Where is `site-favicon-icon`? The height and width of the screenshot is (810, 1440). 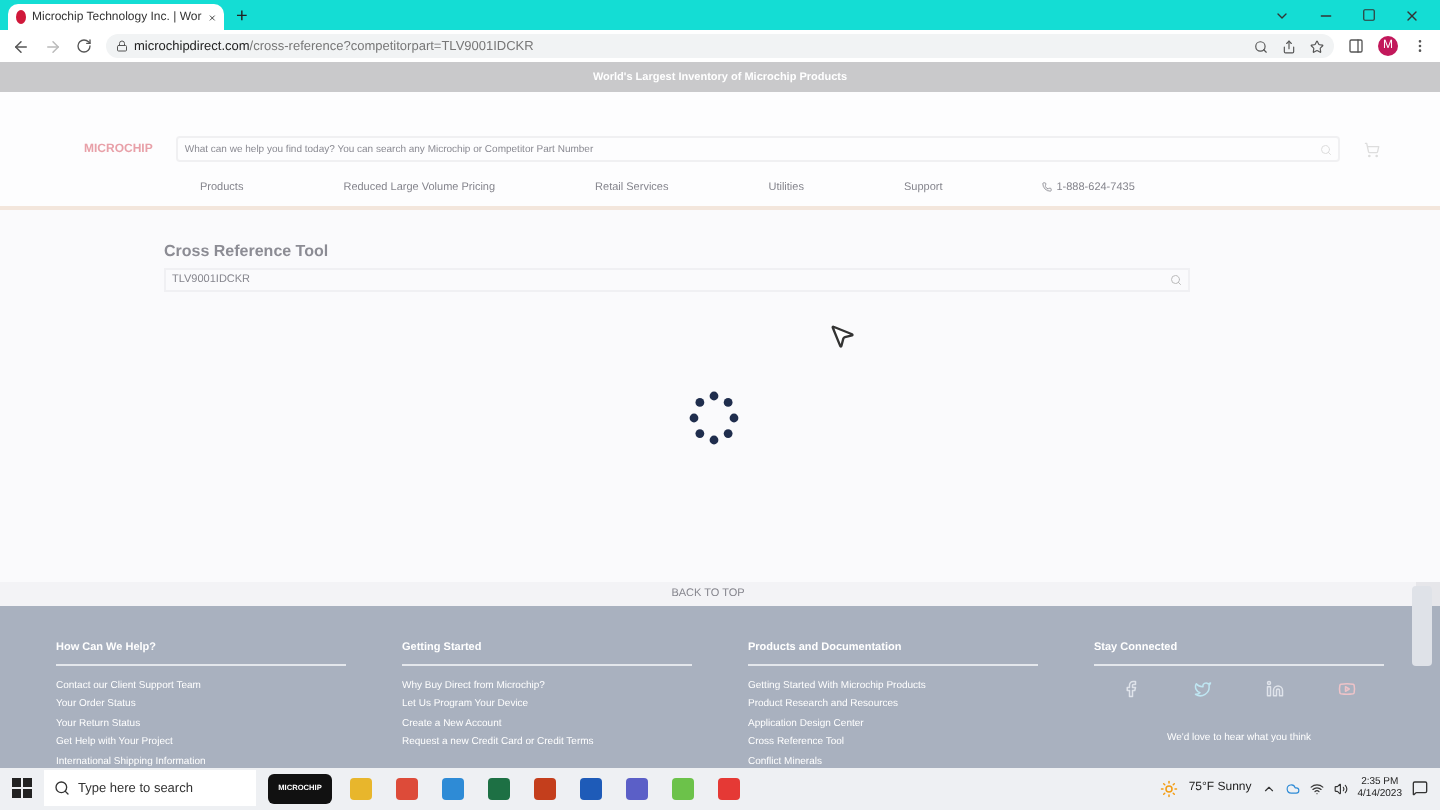
site-favicon-icon is located at coordinates (21, 17).